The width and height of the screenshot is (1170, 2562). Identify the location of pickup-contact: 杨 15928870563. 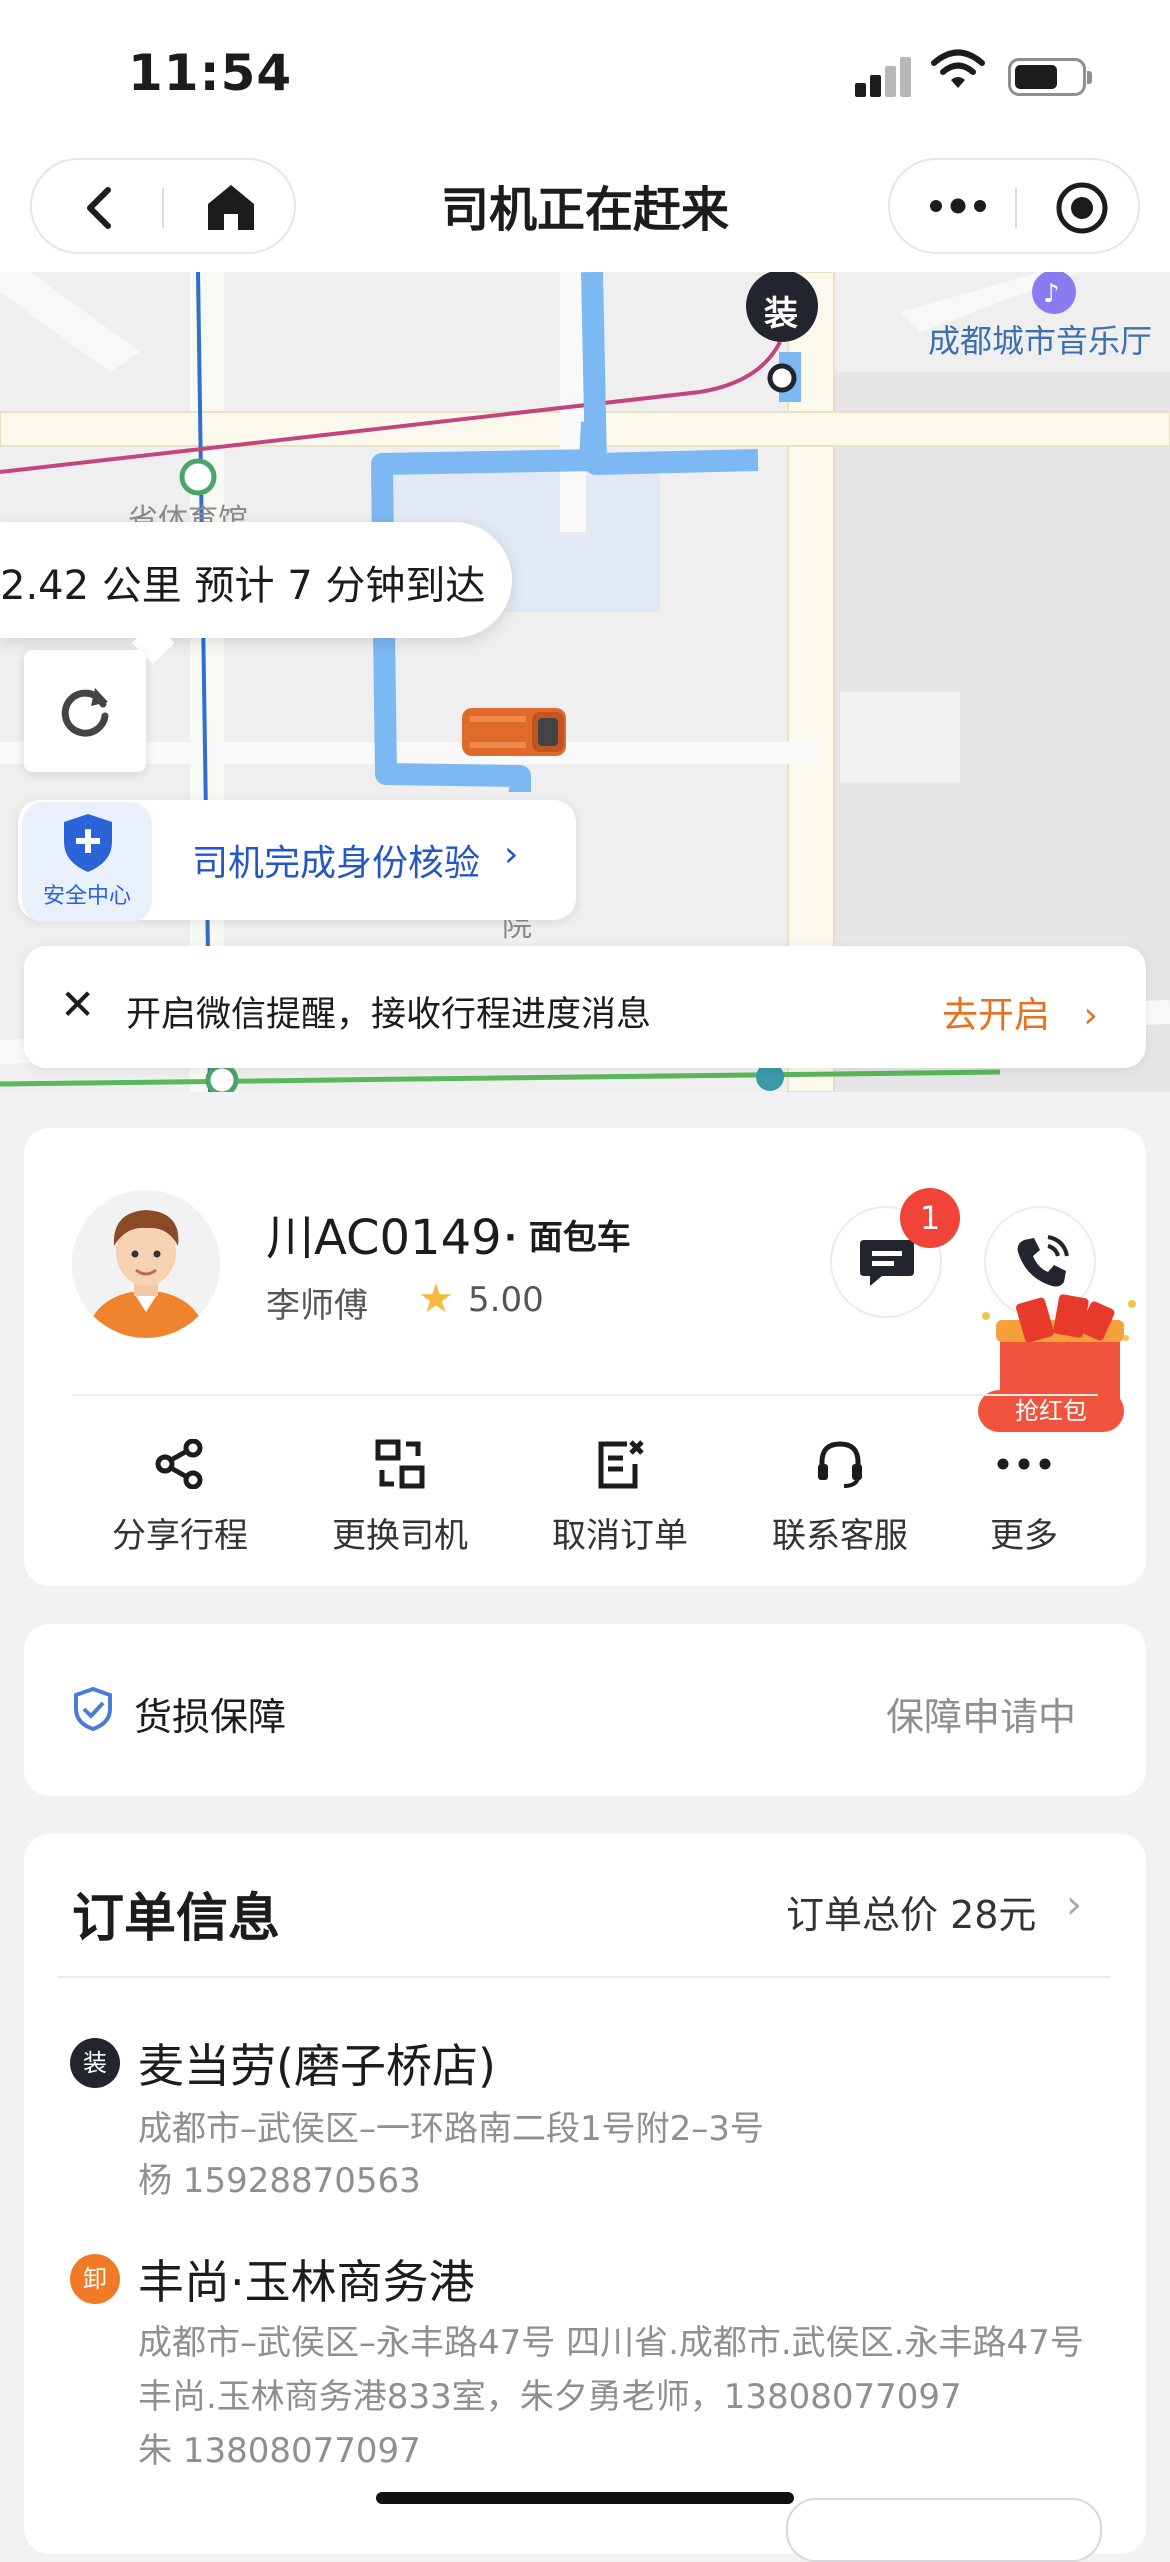
(279, 2181).